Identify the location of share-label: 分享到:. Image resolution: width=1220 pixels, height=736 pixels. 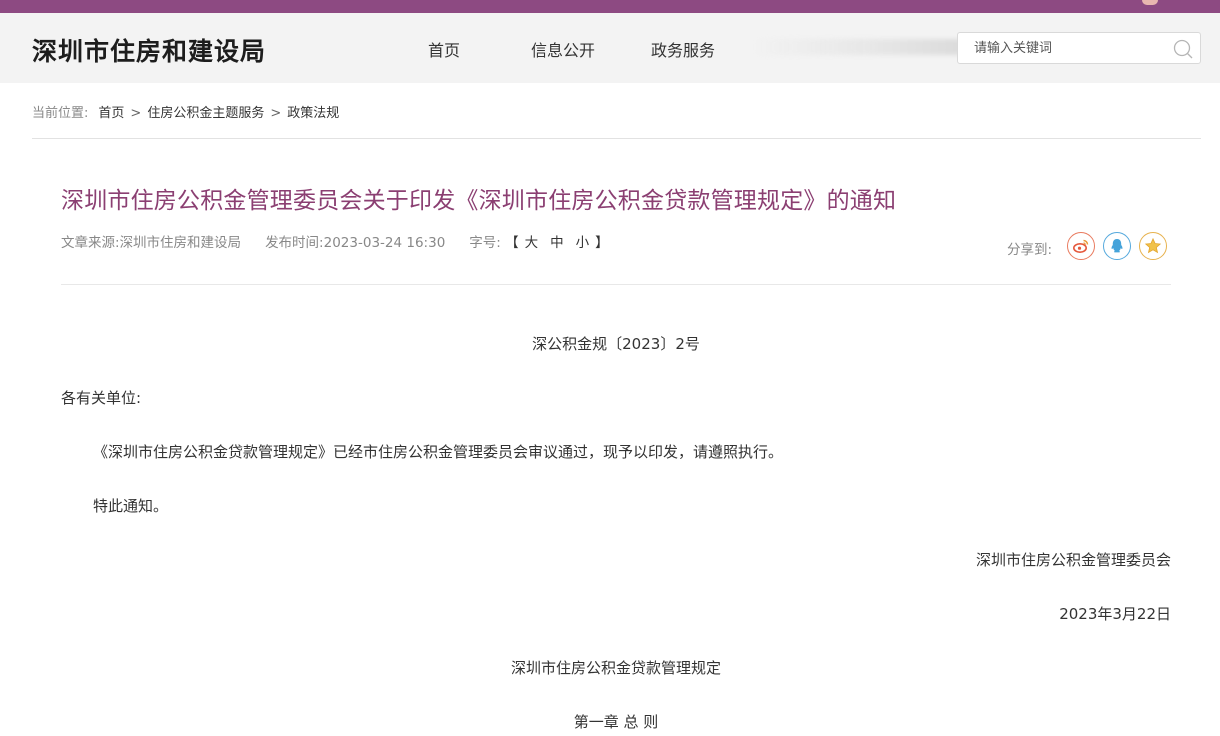
(1030, 250).